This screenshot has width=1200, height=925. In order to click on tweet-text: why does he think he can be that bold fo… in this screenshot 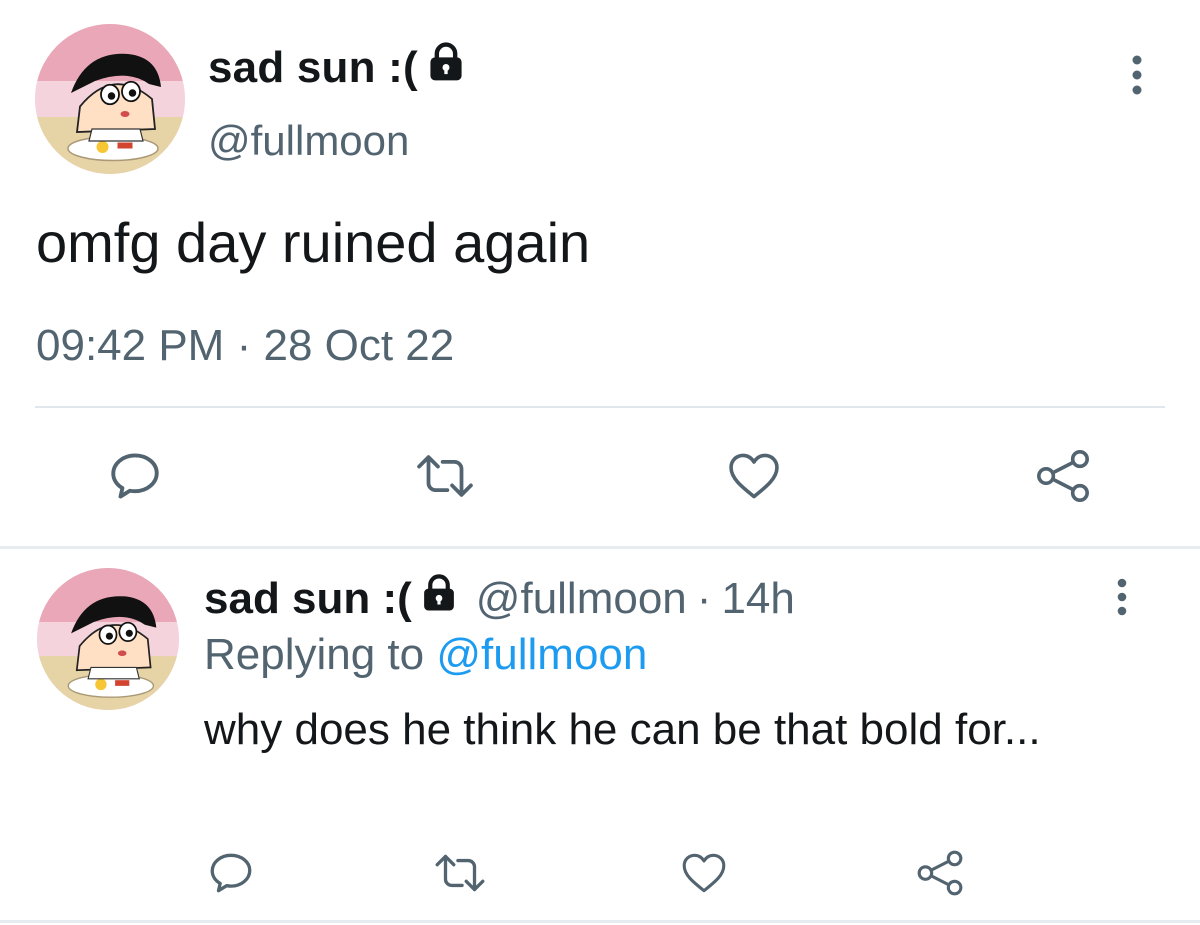, I will do `click(622, 729)`.